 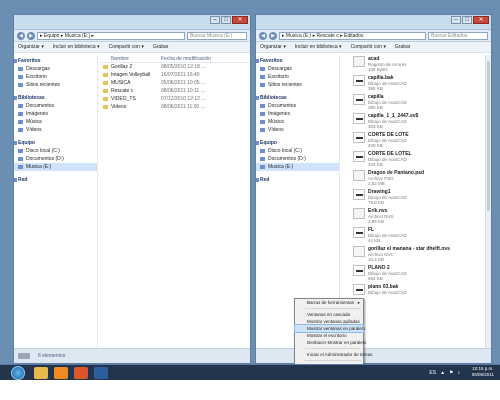 I want to click on photoshop-taskbar-button, so click(x=101, y=373).